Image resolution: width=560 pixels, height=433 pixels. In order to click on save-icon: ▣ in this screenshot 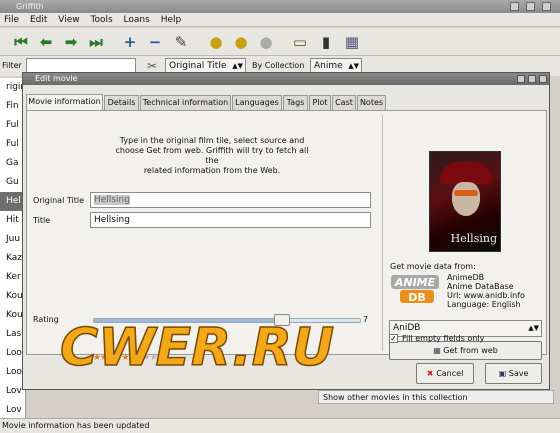, I will do `click(503, 373)`.